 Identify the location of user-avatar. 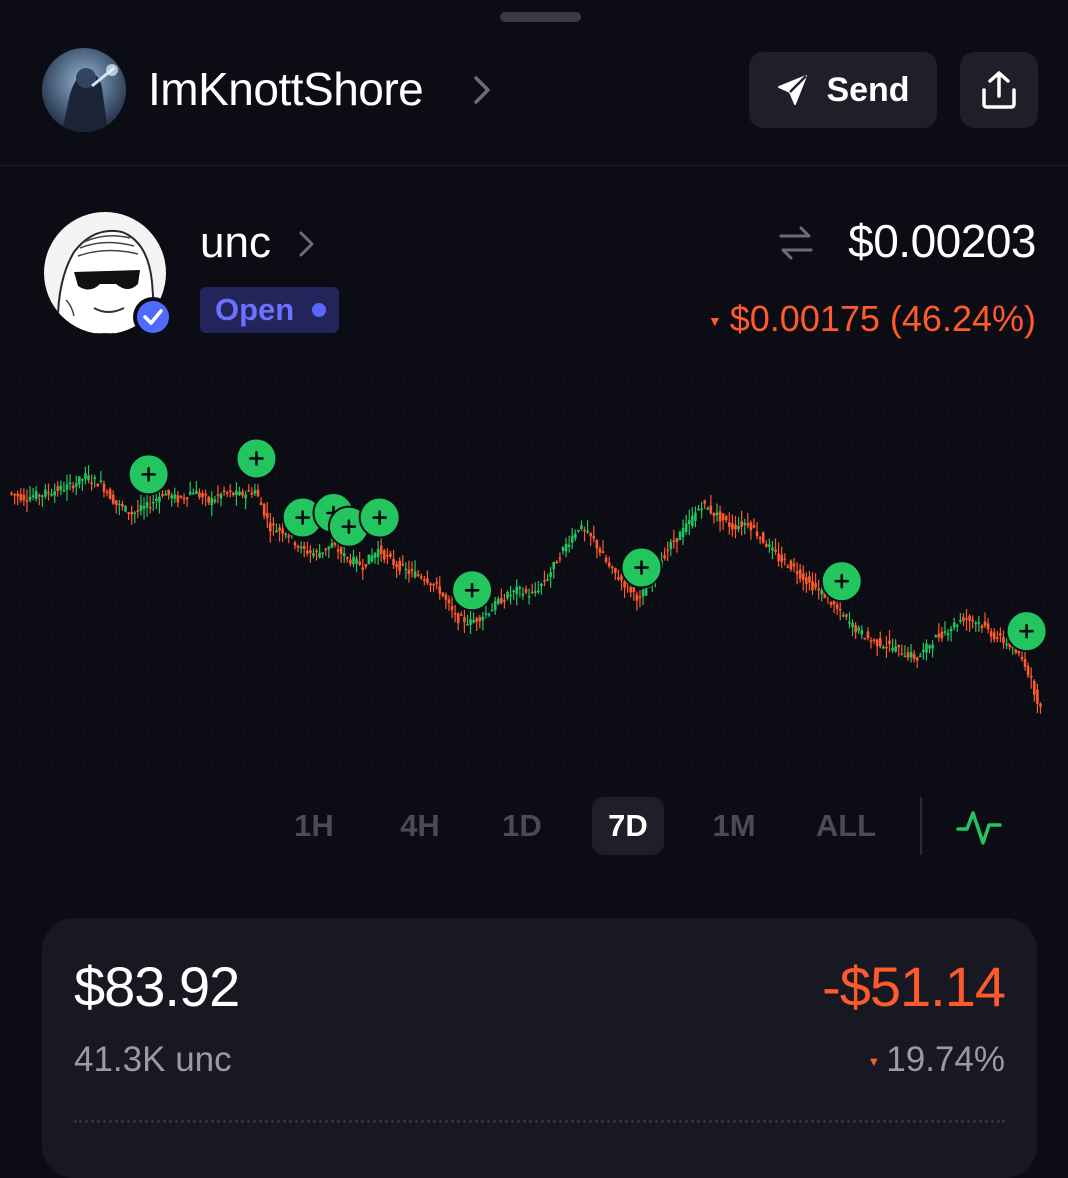
(84, 90).